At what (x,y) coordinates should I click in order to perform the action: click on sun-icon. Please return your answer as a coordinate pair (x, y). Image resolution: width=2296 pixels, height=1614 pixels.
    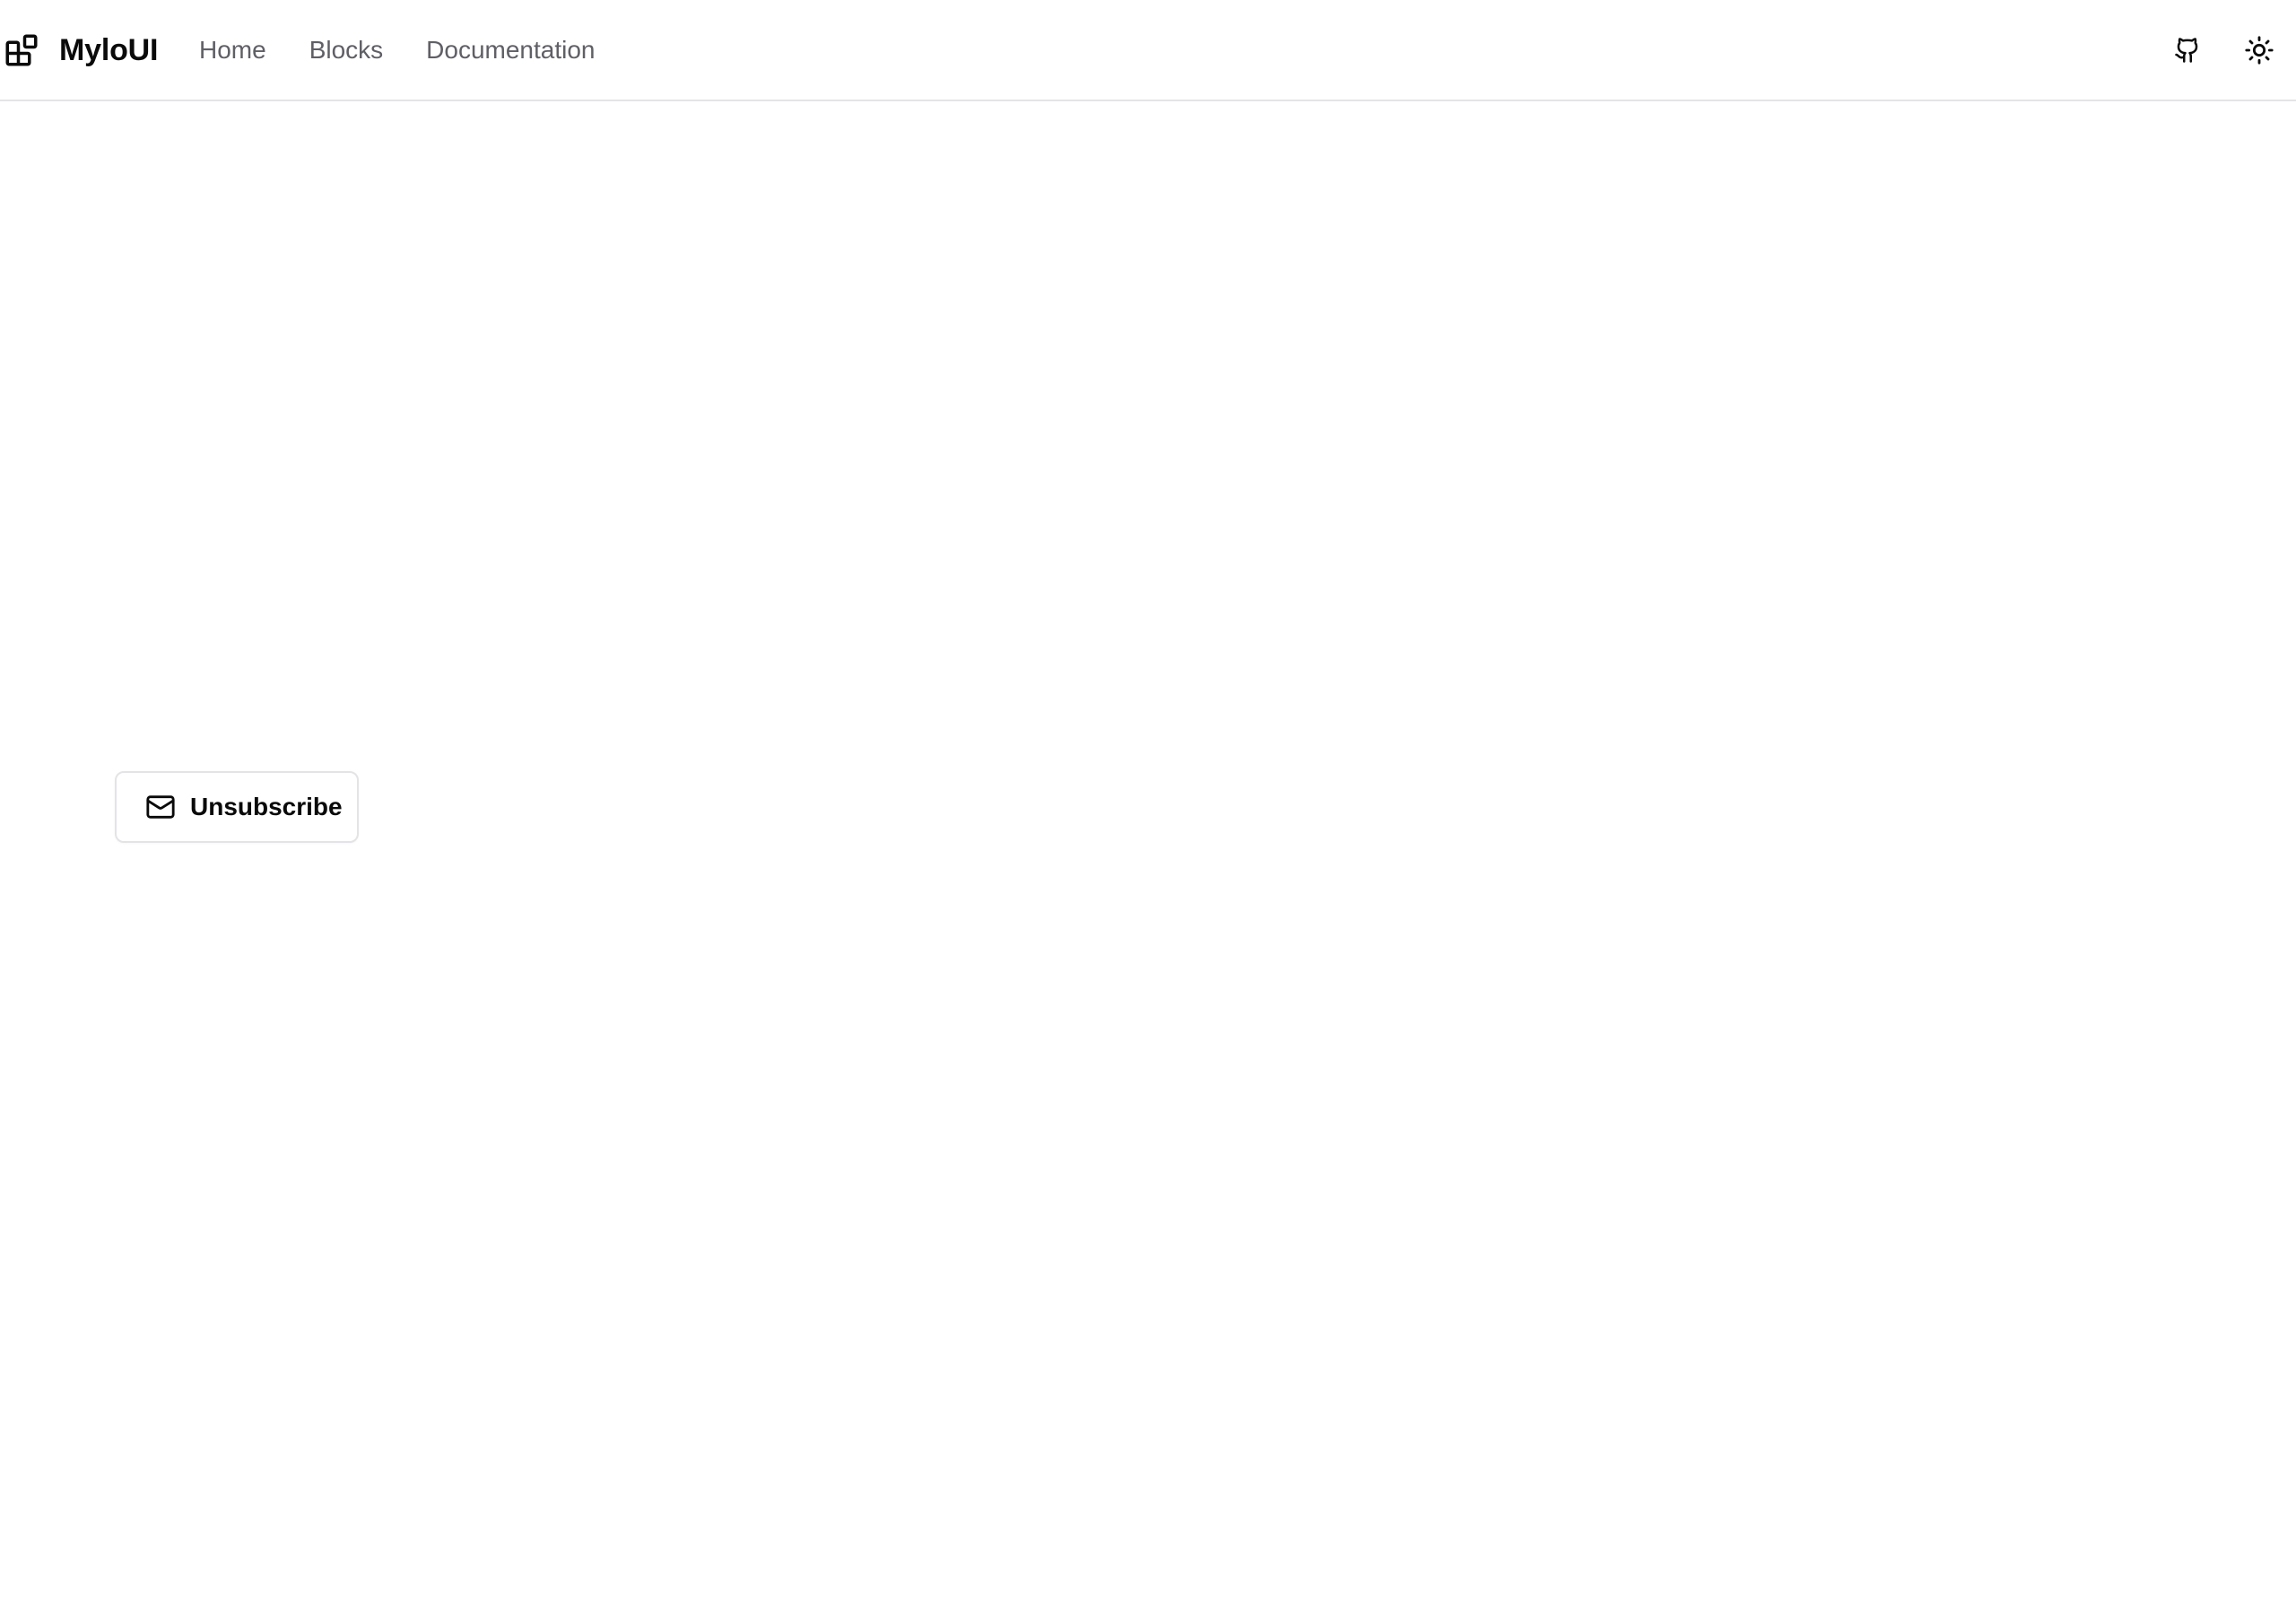
    Looking at the image, I should click on (2259, 50).